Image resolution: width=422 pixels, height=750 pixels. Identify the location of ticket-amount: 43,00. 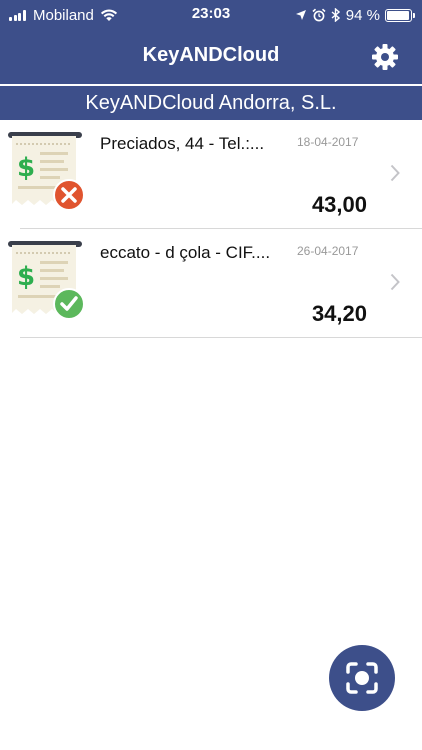
(339, 204).